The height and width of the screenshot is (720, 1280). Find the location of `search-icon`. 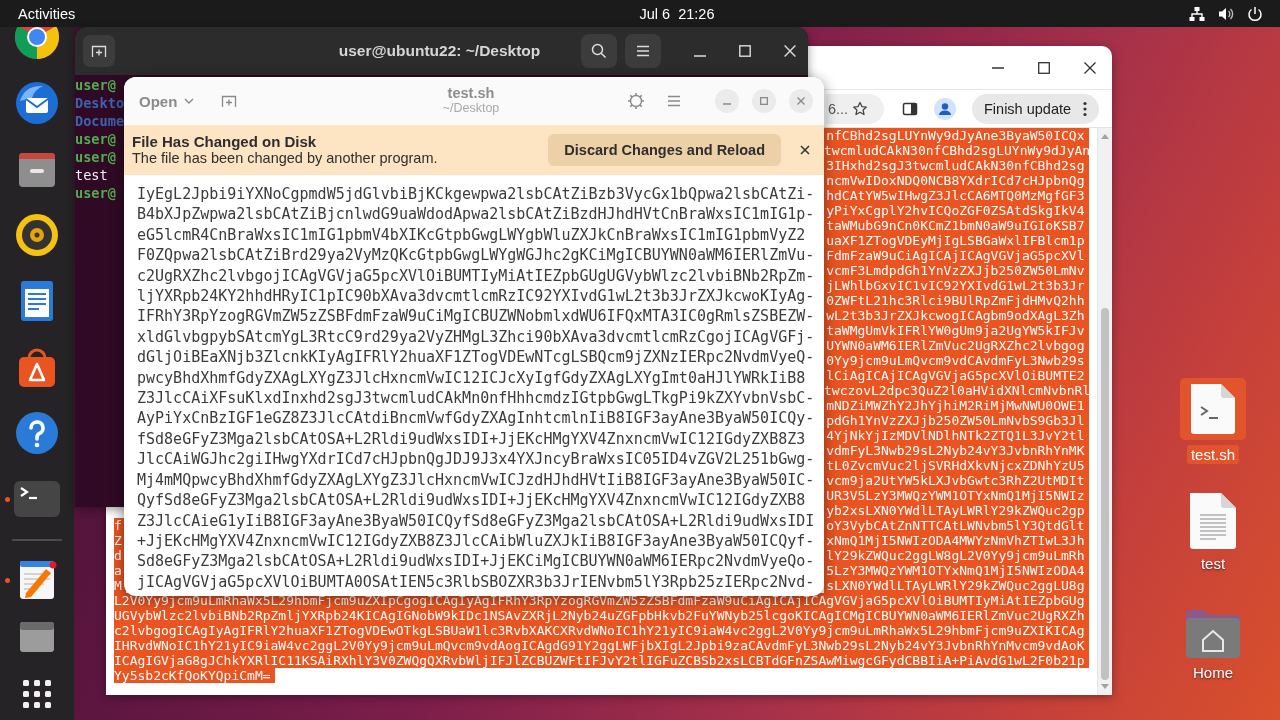

search-icon is located at coordinates (599, 51).